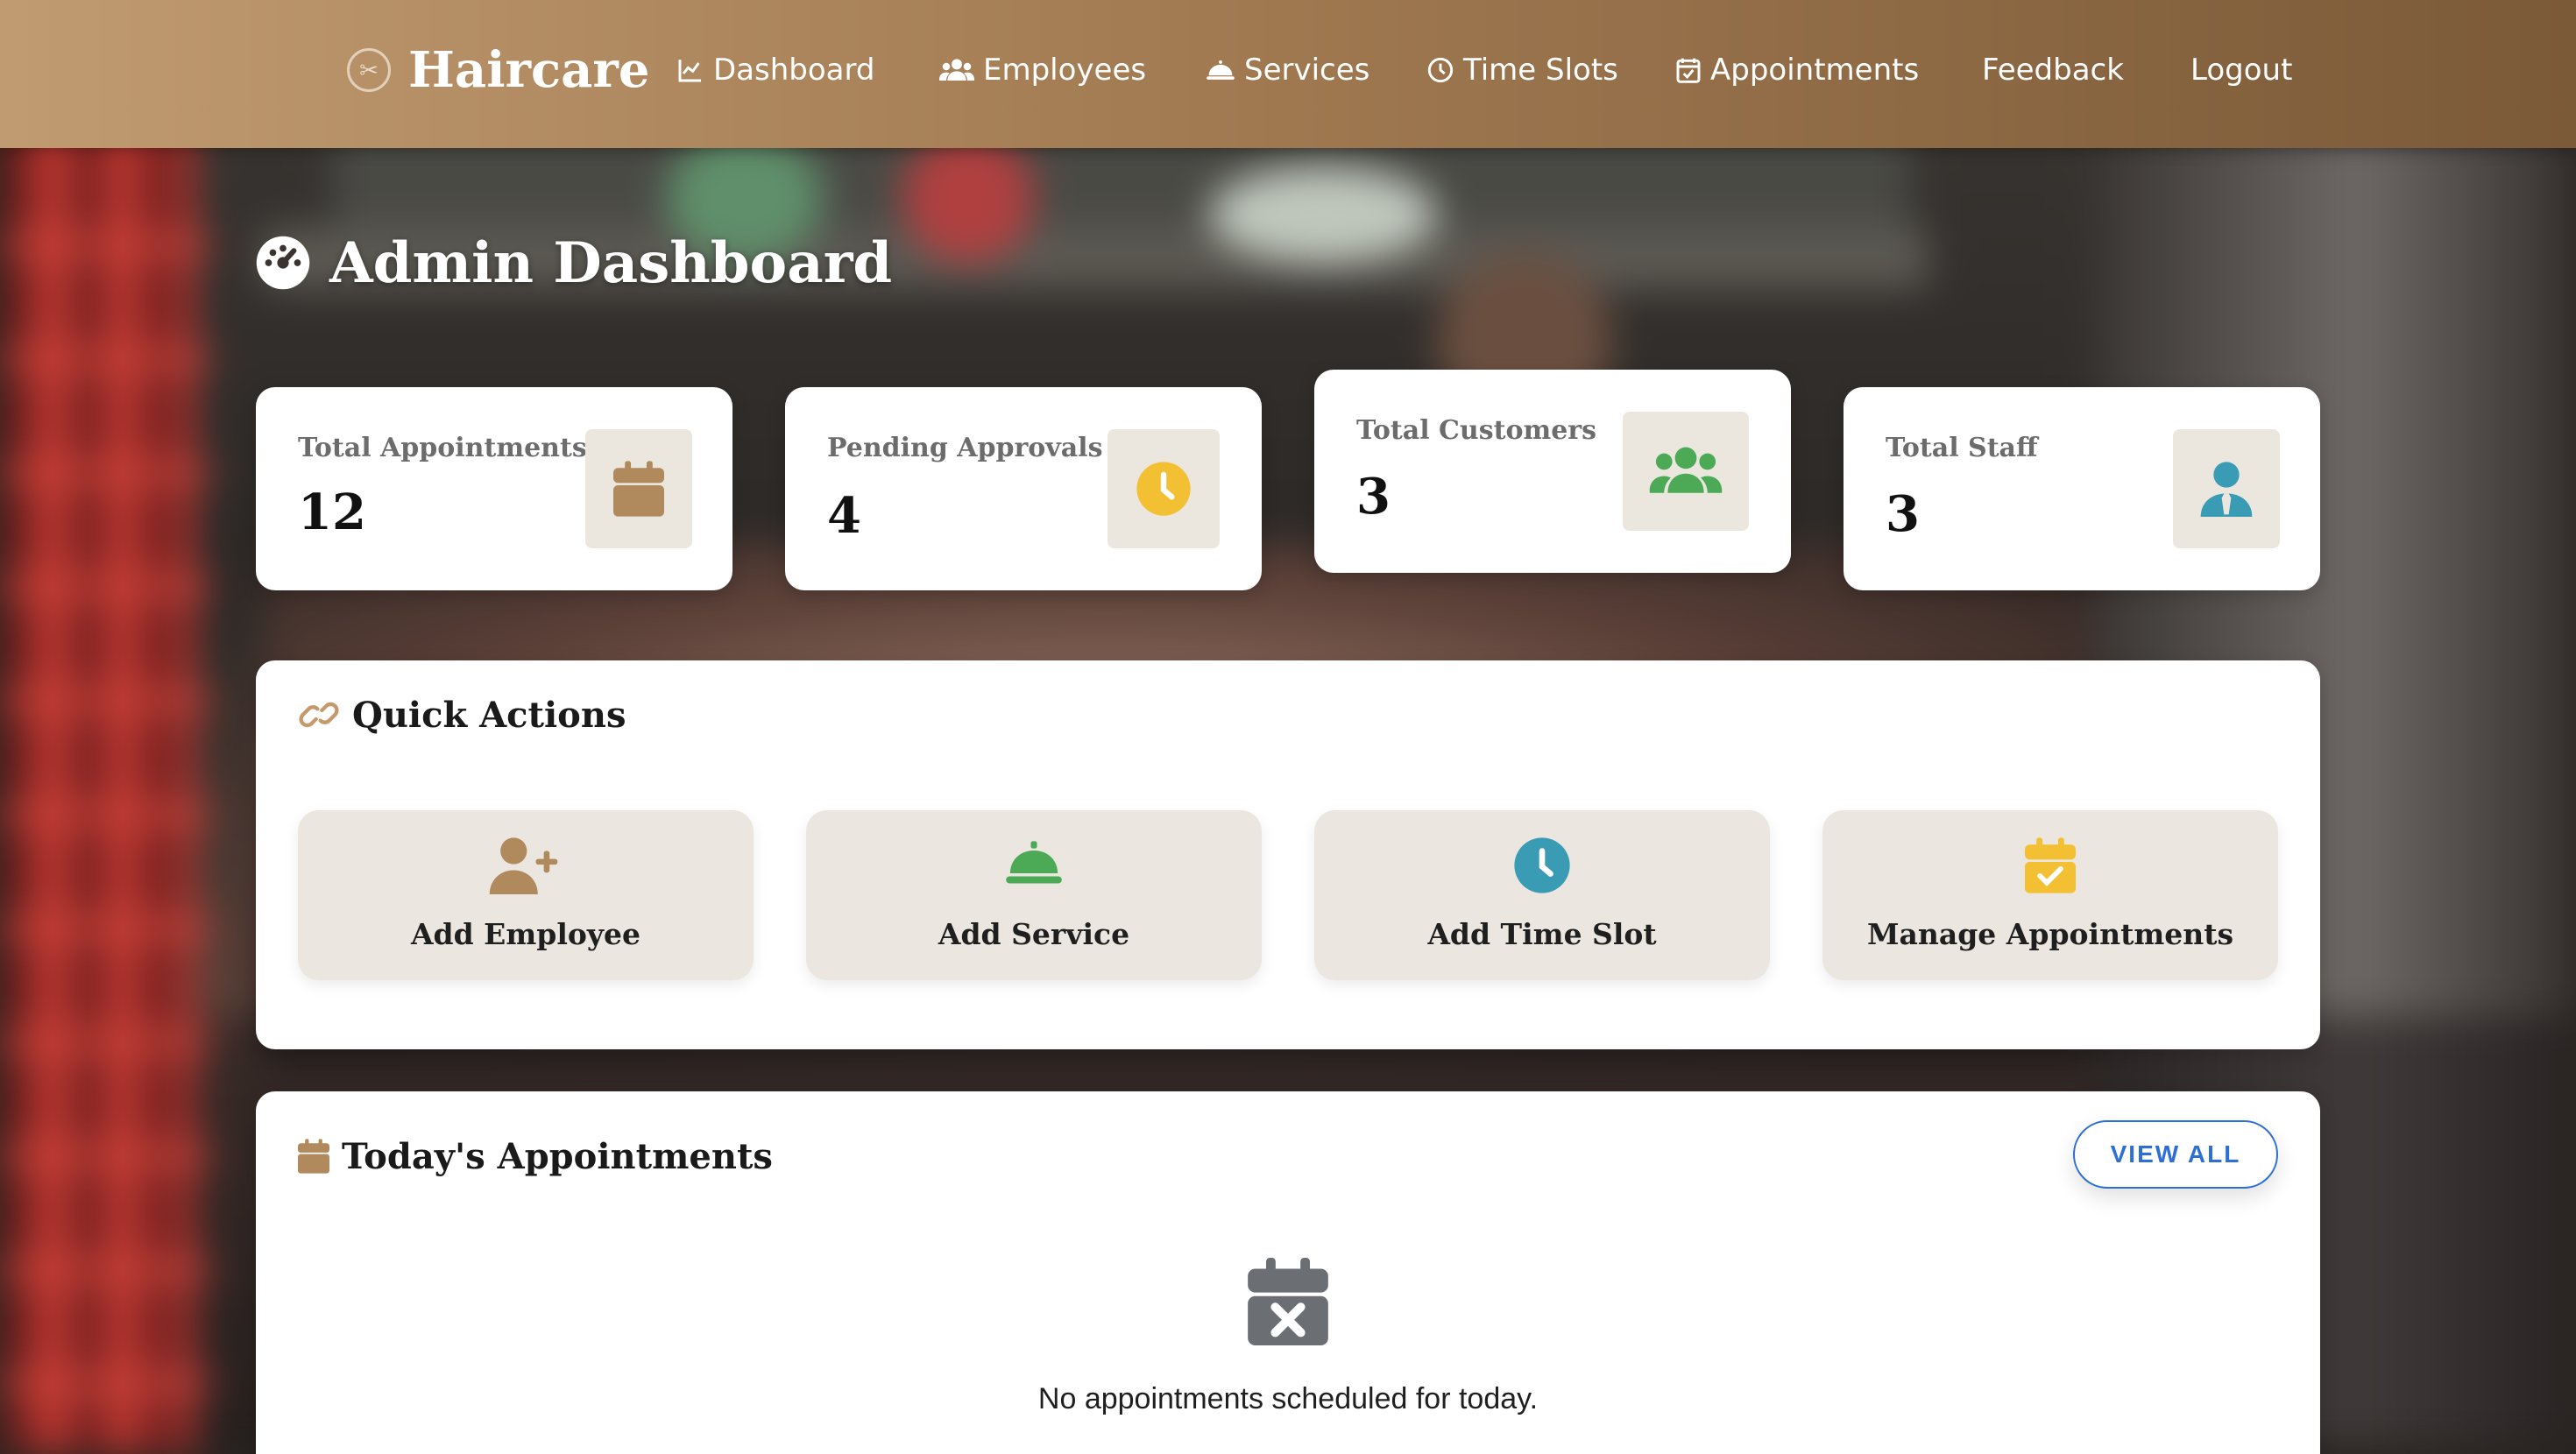 This screenshot has height=1454, width=2576. Describe the element at coordinates (844, 516) in the screenshot. I see `stat-value: 4` at that location.